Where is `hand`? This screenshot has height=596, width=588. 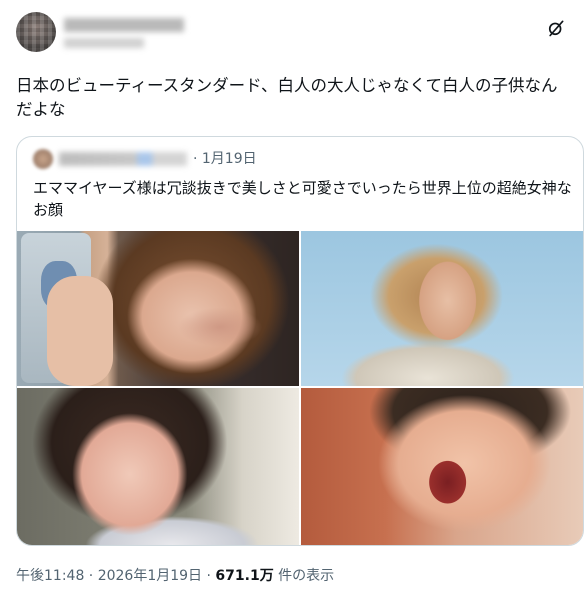 hand is located at coordinates (80, 331).